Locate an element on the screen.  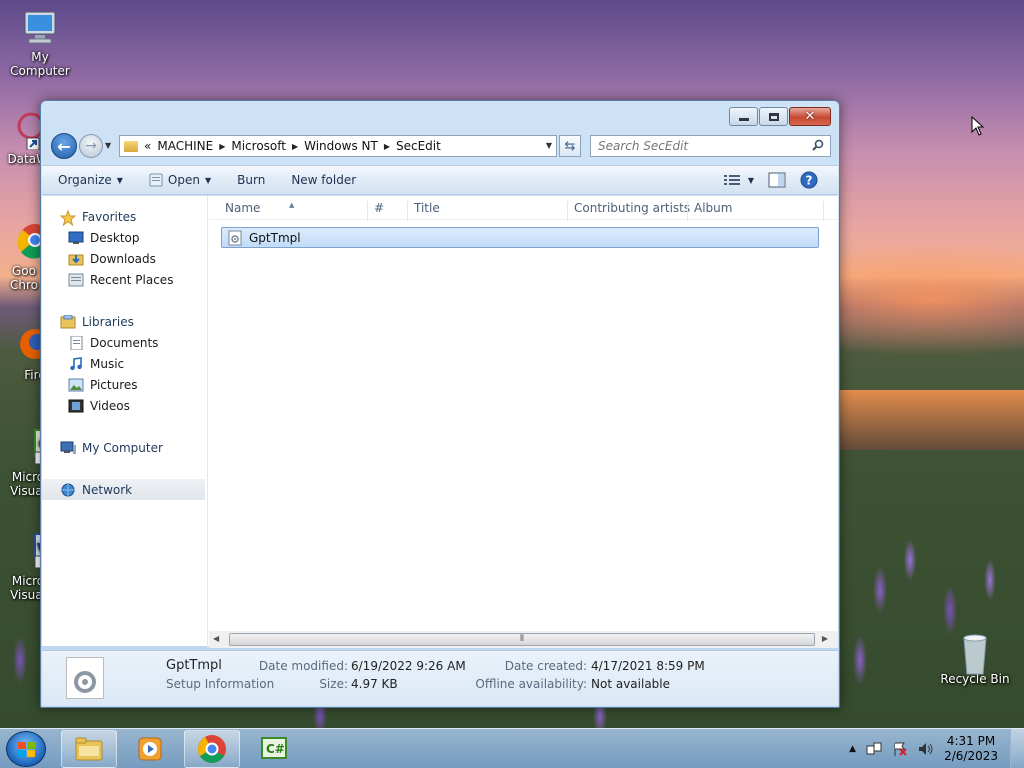
preview-pane-icon is located at coordinates (777, 180).